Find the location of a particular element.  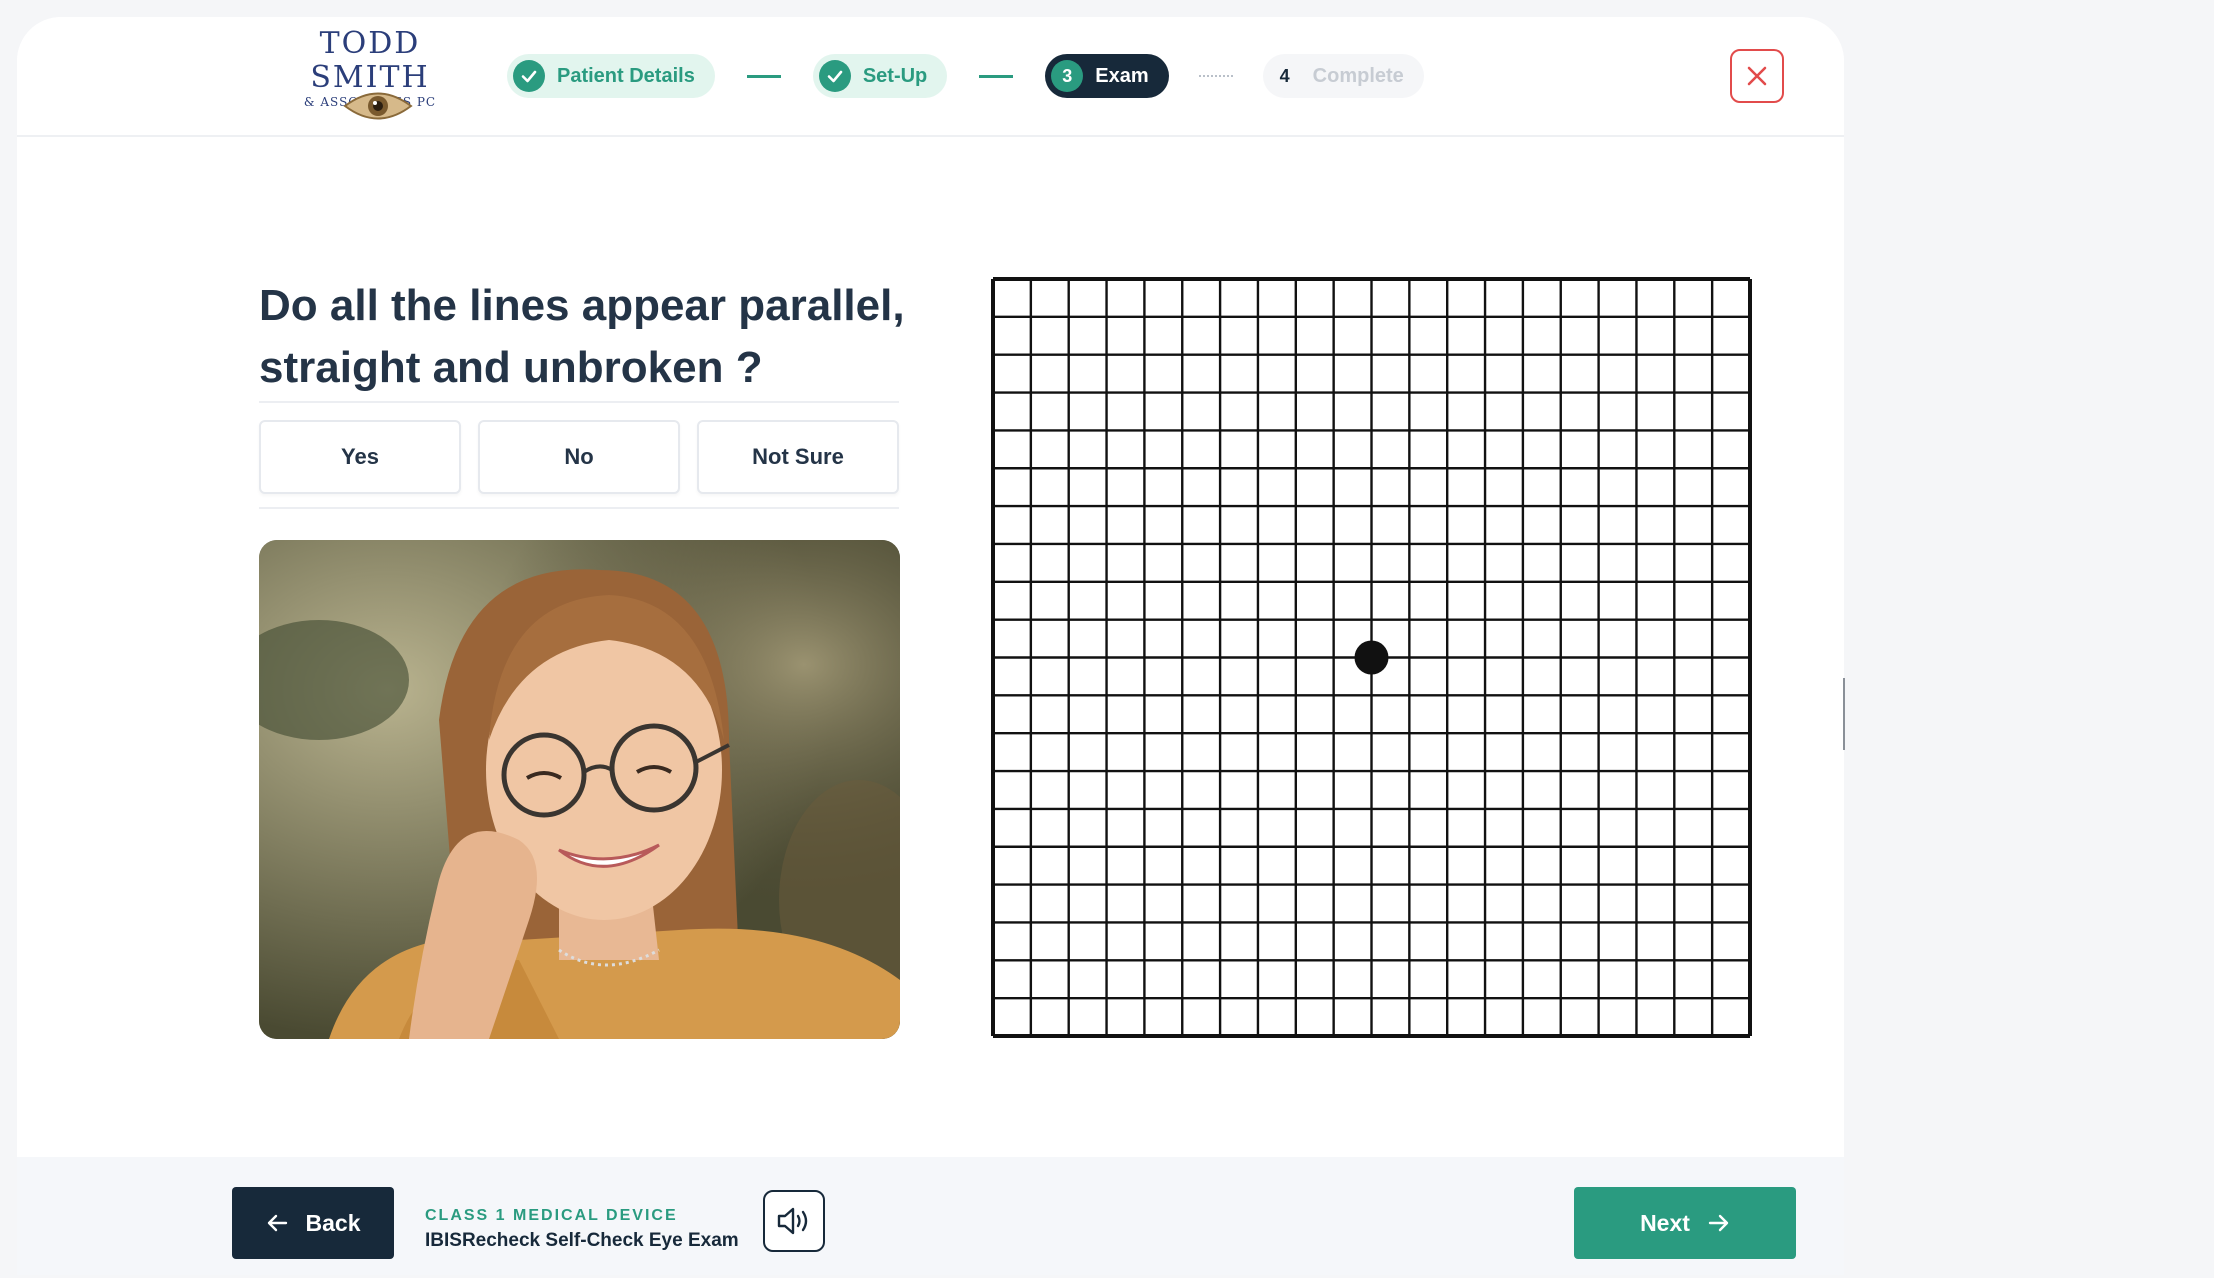

answer-yes-button: Yes is located at coordinates (360, 457).